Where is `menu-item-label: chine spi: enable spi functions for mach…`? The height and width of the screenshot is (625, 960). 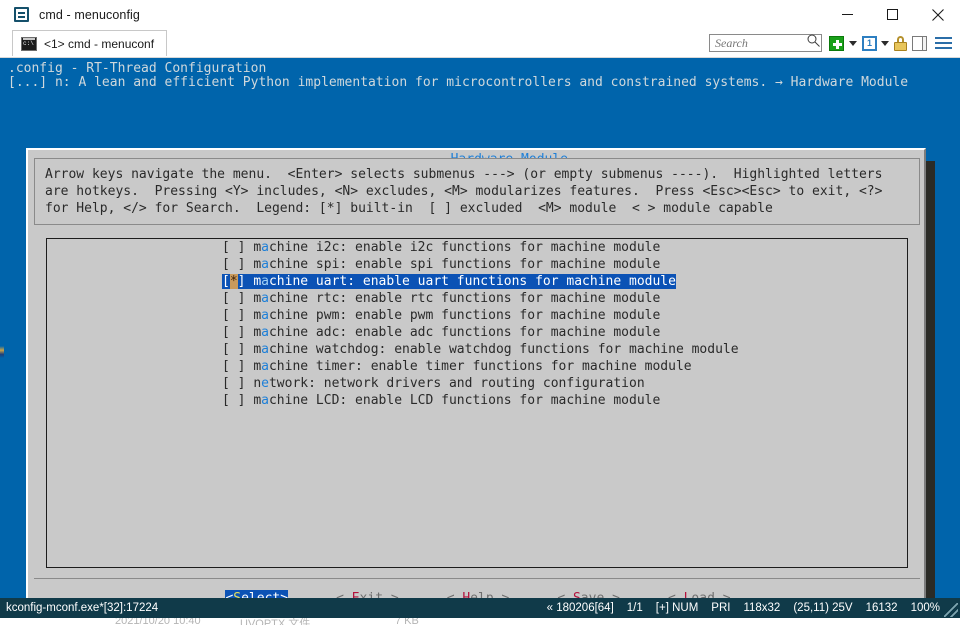
menu-item-label: chine spi: enable spi functions for mach… is located at coordinates (464, 264).